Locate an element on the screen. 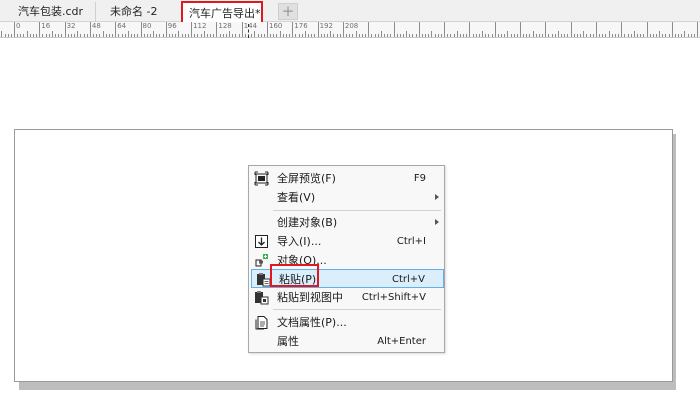 The image size is (700, 400). tab-untitled-2: 未命名 -2 is located at coordinates (140, 12).